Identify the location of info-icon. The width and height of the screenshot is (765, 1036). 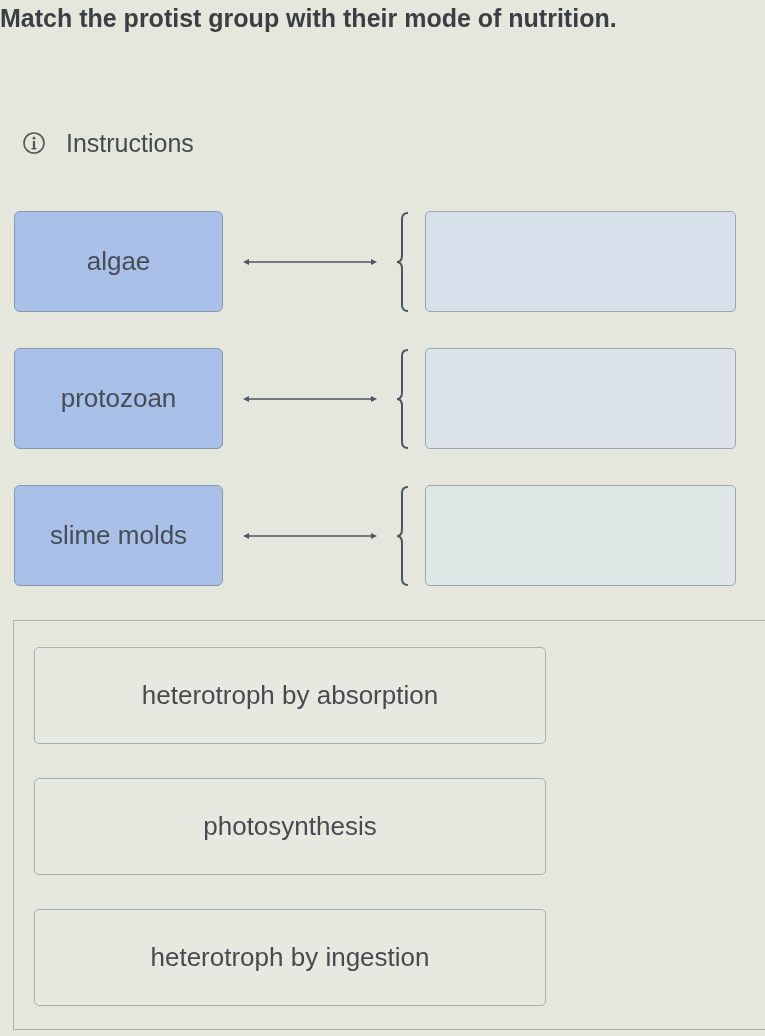
(34, 143).